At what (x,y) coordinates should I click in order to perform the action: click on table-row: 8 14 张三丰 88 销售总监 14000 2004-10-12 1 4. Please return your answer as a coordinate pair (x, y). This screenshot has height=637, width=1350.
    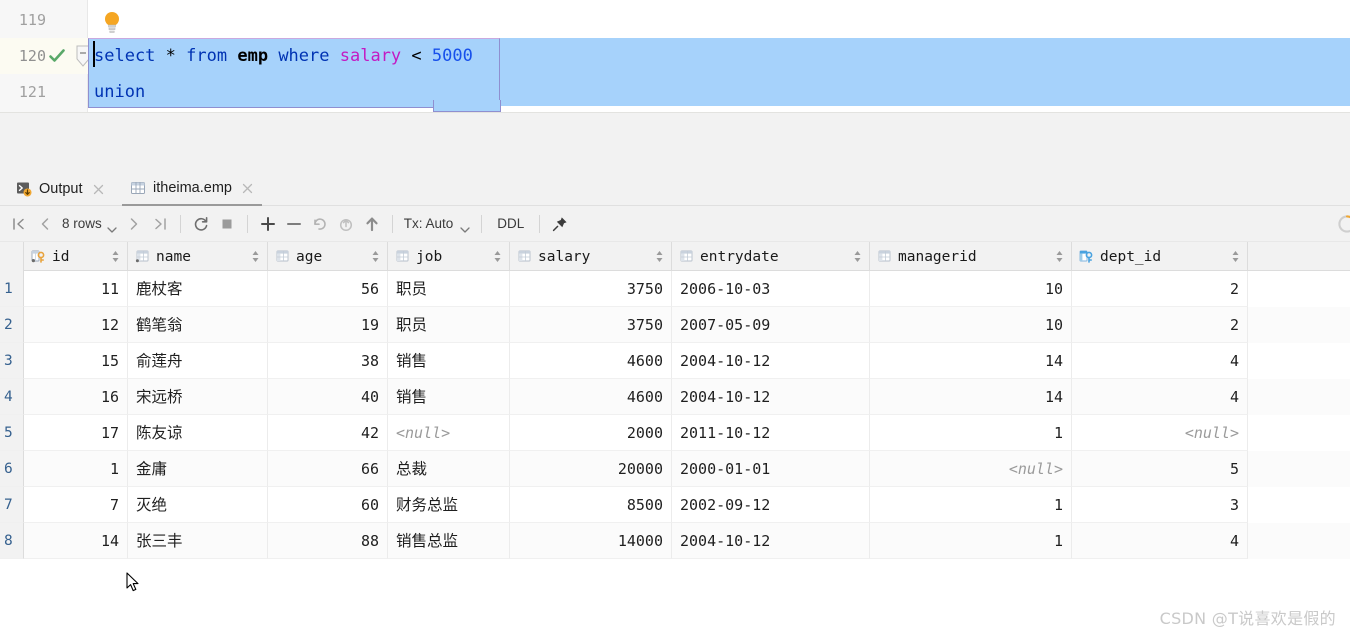
    Looking at the image, I should click on (675, 541).